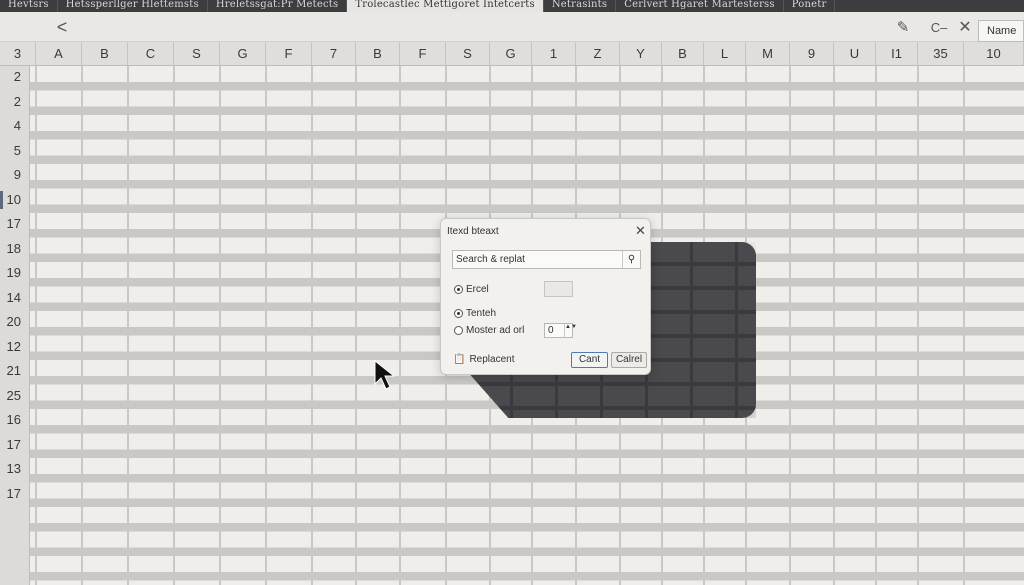  I want to click on option-excel: Ercel, so click(471, 289).